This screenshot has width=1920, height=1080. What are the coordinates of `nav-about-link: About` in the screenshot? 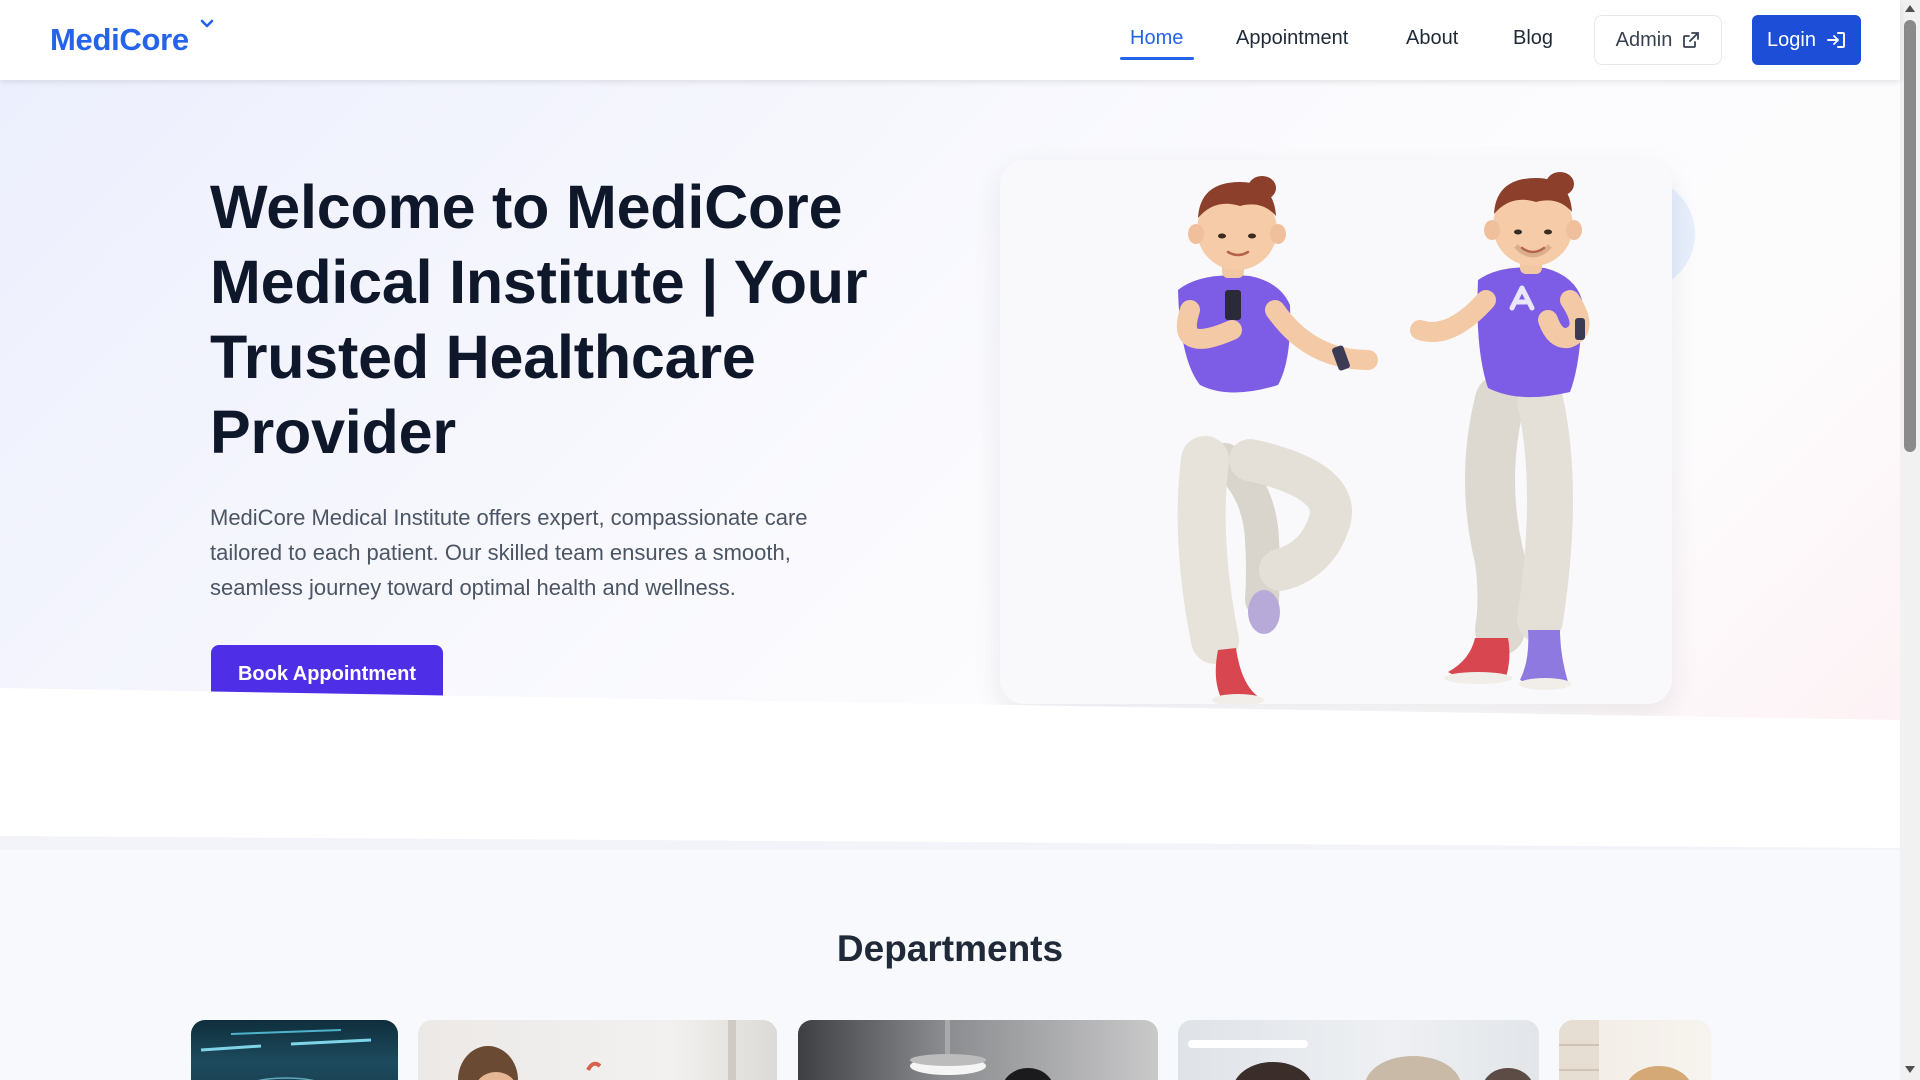 It's located at (1432, 38).